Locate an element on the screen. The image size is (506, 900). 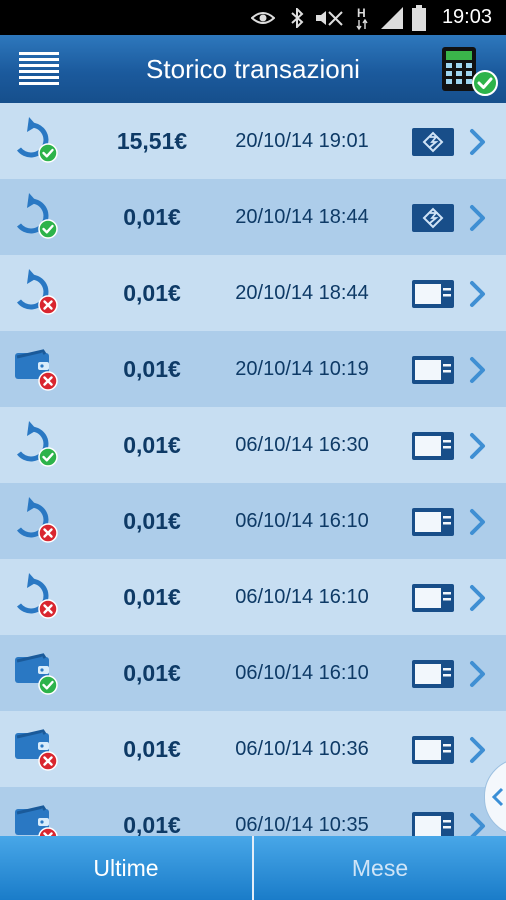
mute-icon is located at coordinates (329, 17).